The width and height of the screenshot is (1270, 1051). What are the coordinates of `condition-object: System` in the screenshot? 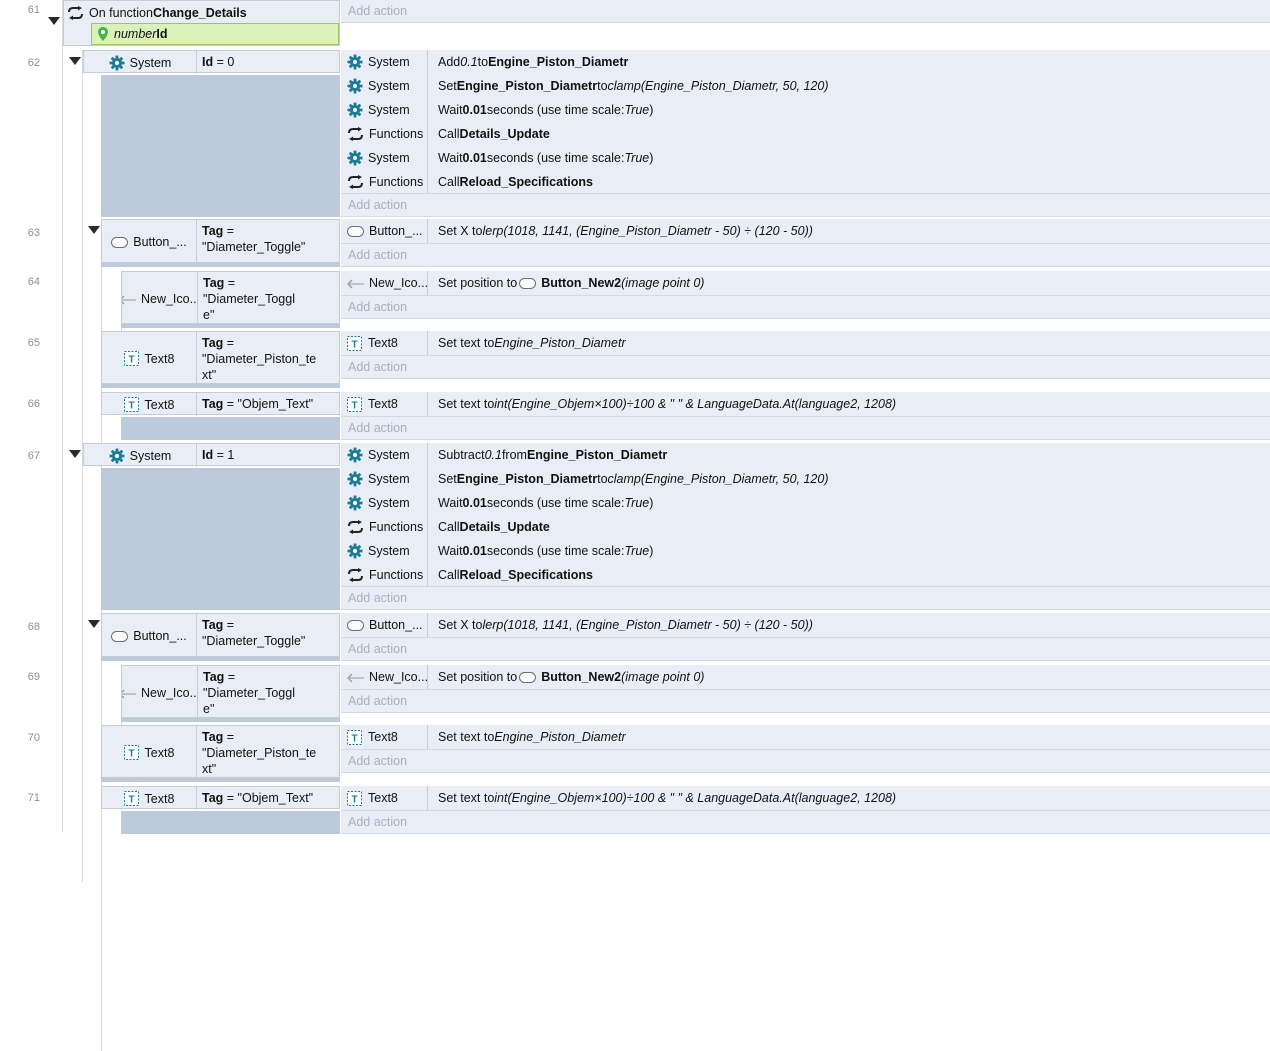 It's located at (140, 455).